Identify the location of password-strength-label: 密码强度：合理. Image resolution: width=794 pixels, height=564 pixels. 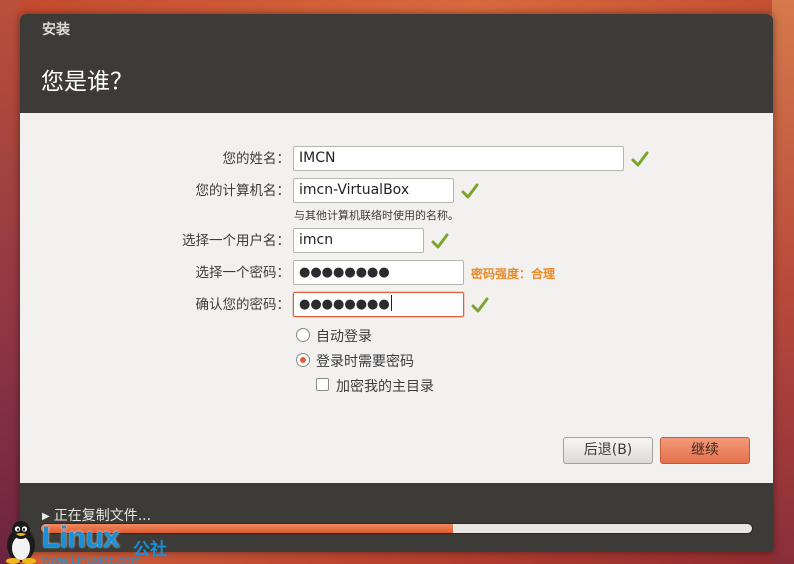
(513, 274).